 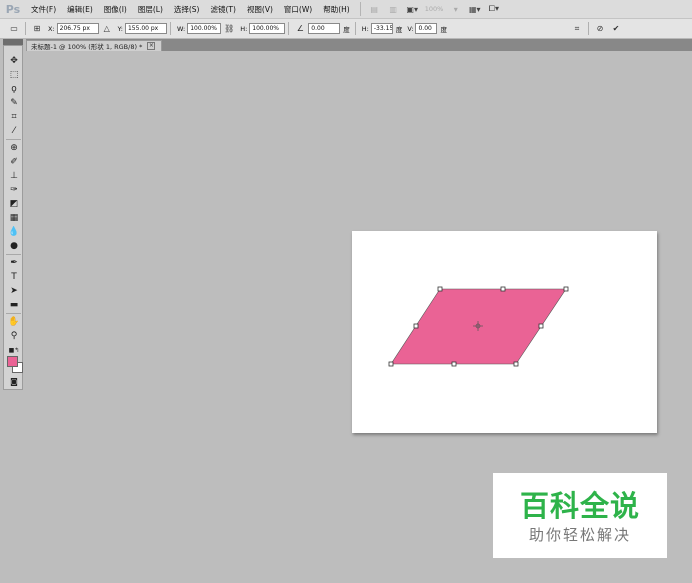 What do you see at coordinates (579, 535) in the screenshot?
I see `watermark-subtitle: 助你轻松解决` at bounding box center [579, 535].